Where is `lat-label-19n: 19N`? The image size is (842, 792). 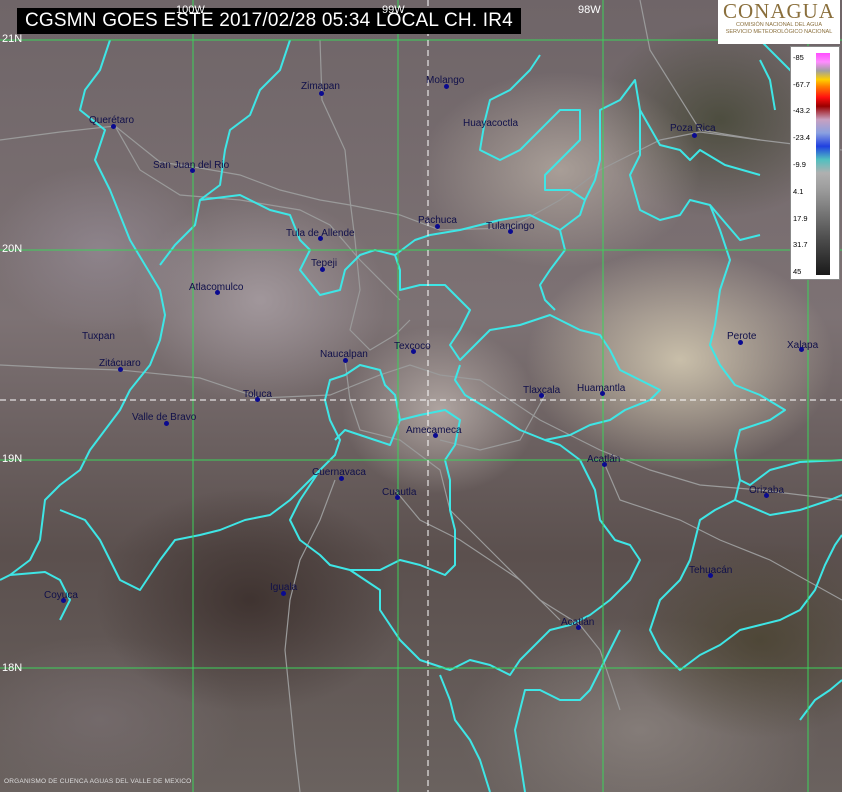 lat-label-19n: 19N is located at coordinates (12, 459).